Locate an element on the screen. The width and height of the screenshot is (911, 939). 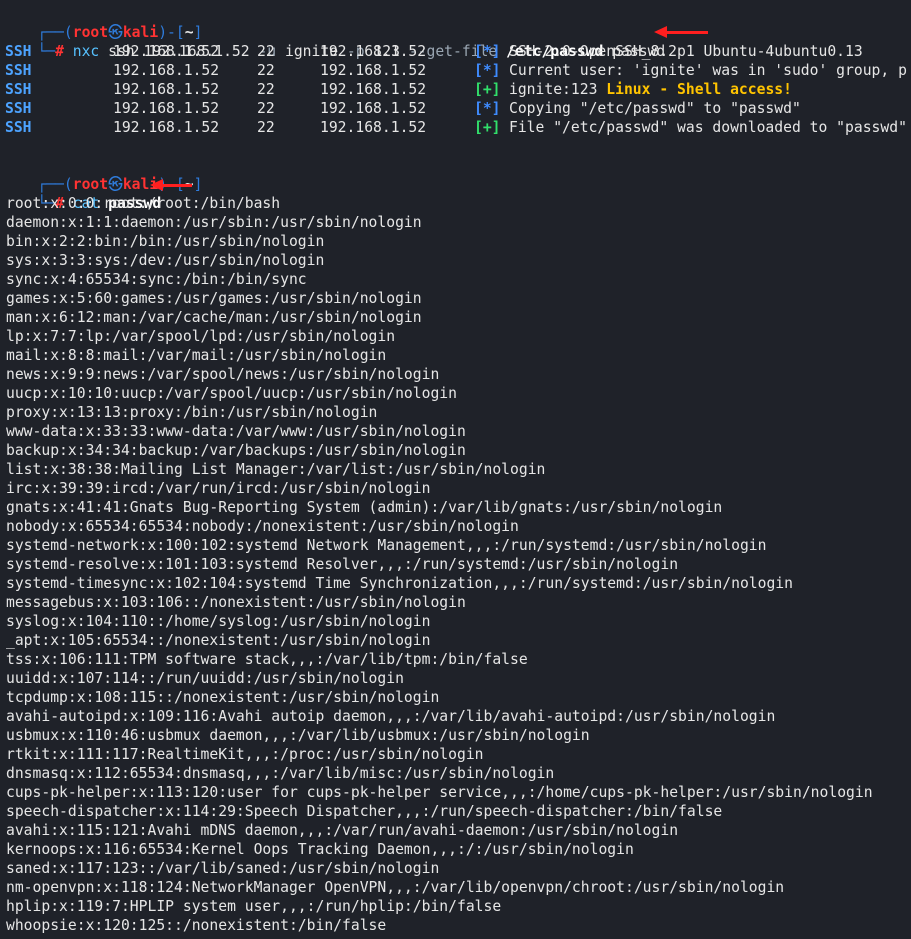
passwd-entry: root:x:0:0:root:/root:/bin/bash is located at coordinates (143, 203).